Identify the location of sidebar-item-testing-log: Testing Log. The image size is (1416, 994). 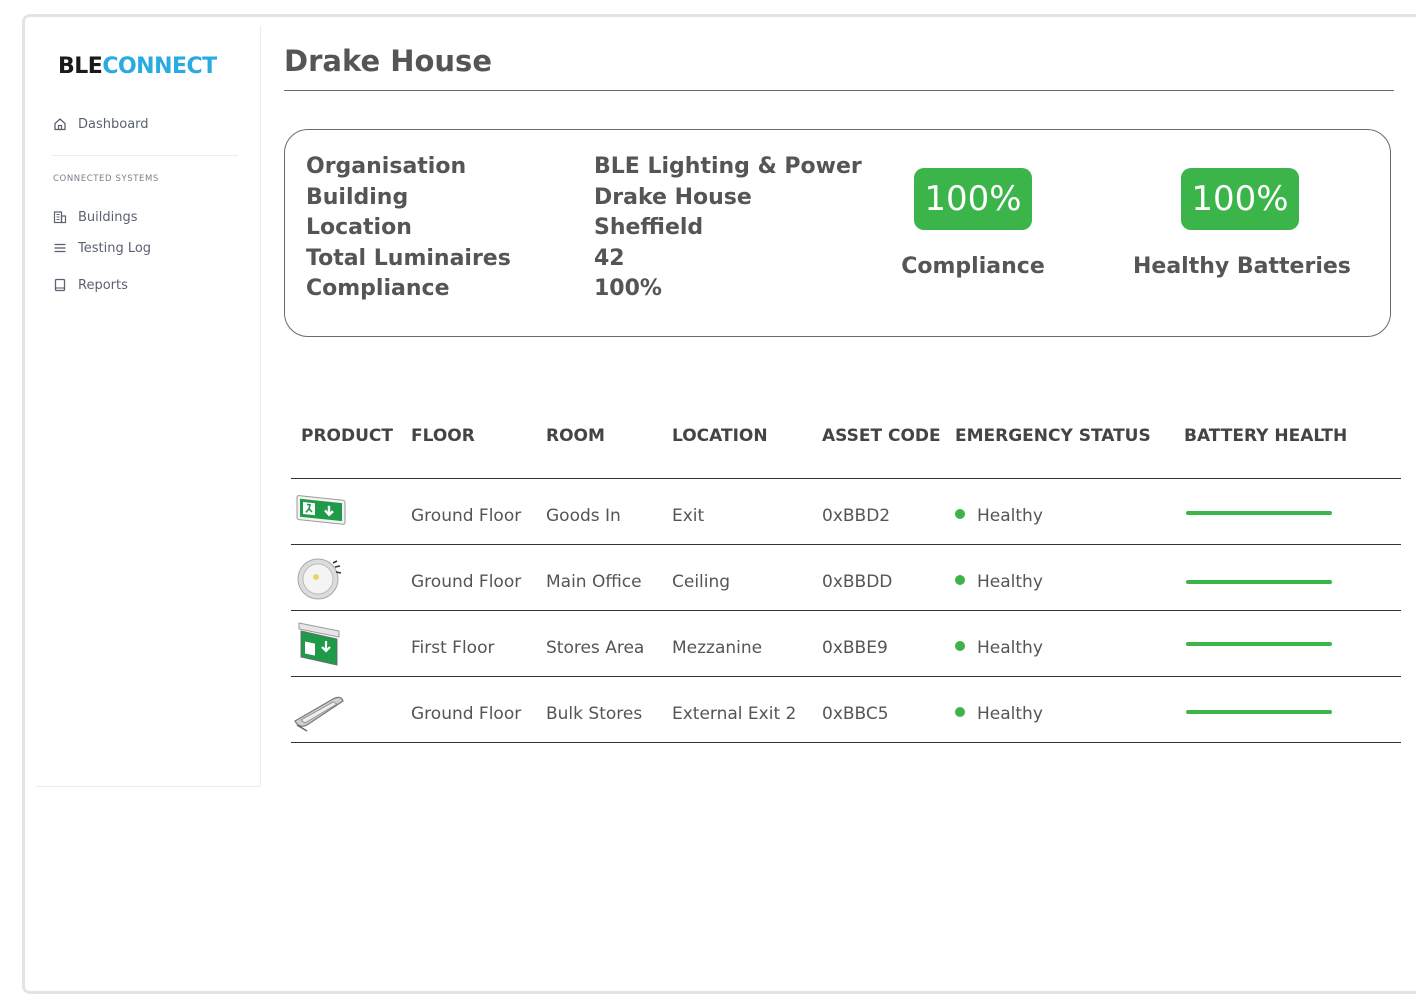
(101, 248).